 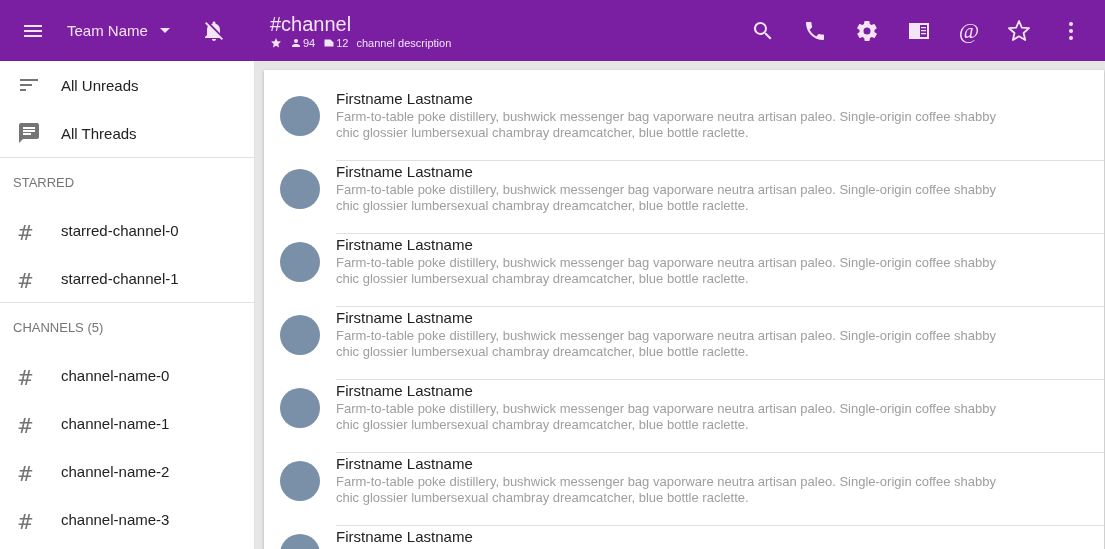 I want to click on member-count: 94, so click(x=309, y=42).